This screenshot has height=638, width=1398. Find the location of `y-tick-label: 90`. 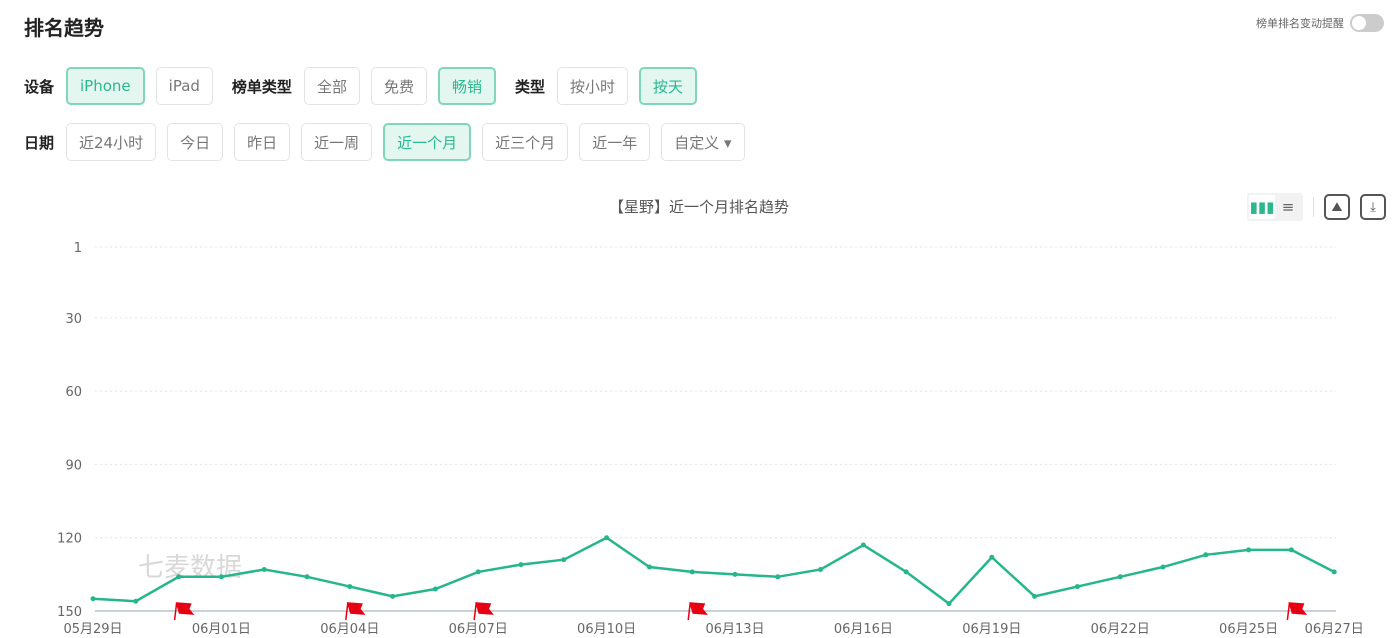

y-tick-label: 90 is located at coordinates (73, 465).